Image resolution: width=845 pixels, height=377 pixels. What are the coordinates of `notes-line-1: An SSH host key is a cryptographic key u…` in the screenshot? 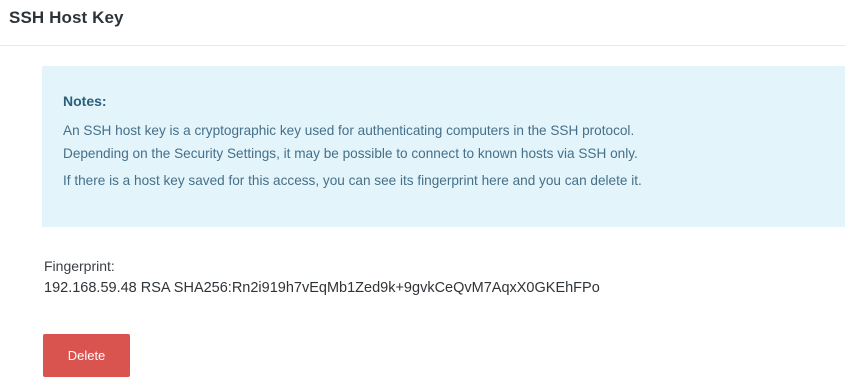 It's located at (349, 130).